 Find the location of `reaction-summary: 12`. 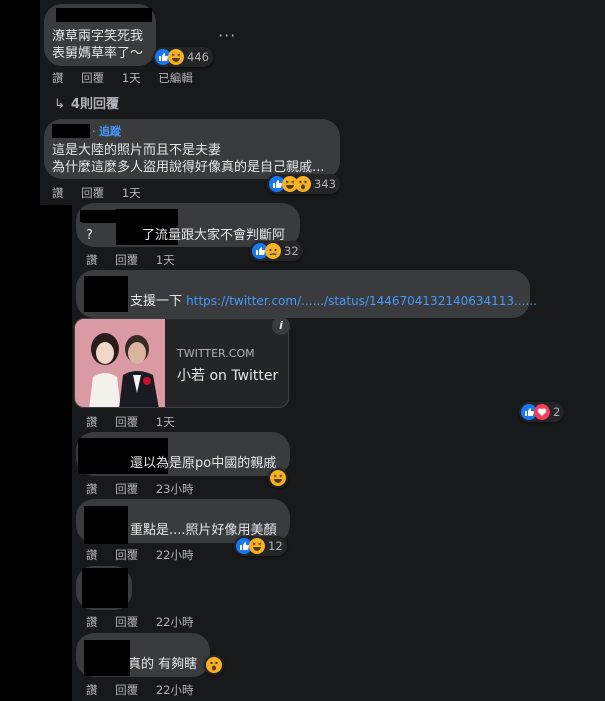

reaction-summary: 12 is located at coordinates (260, 546).